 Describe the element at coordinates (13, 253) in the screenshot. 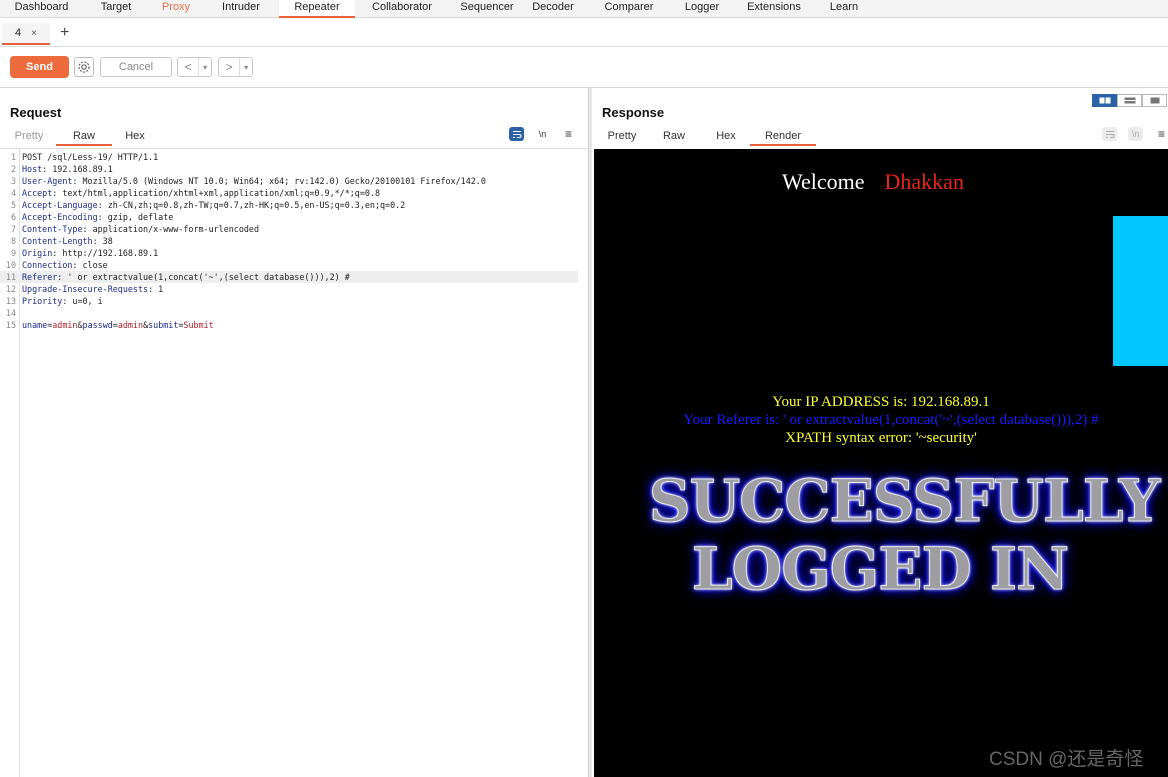

I see `line-number: 9` at that location.